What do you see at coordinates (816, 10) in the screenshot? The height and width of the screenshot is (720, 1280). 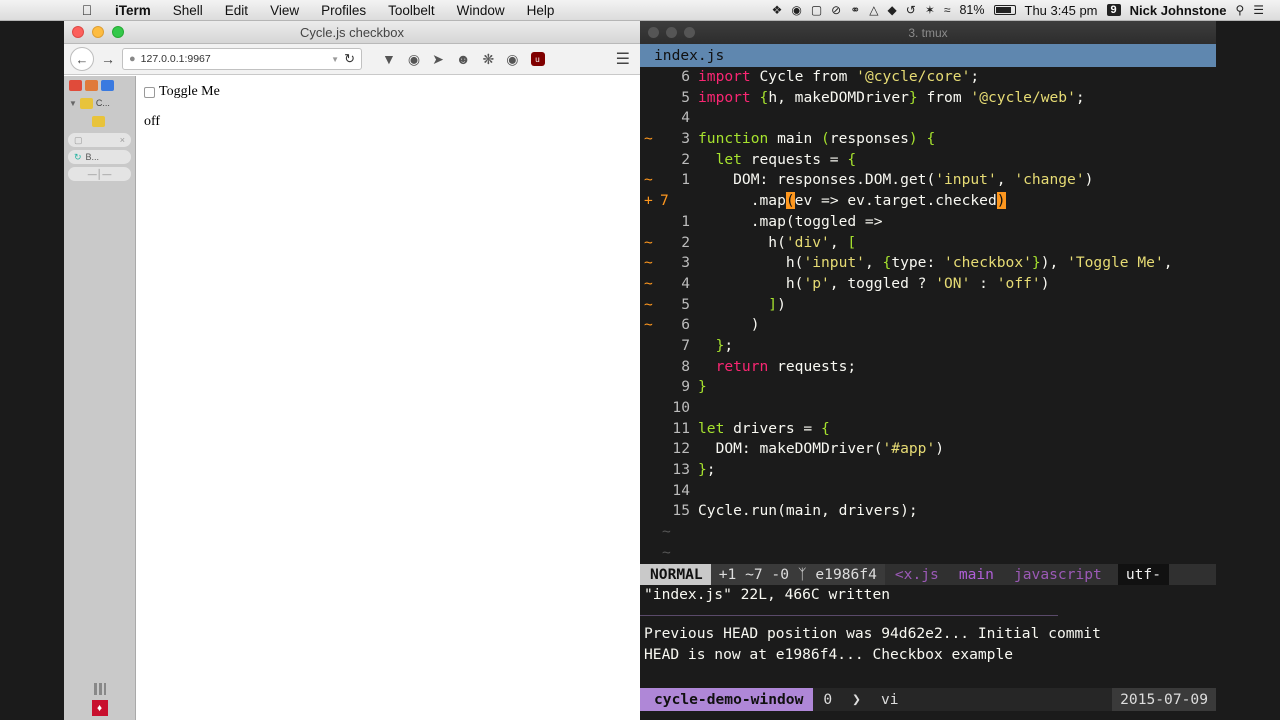 I see `window-icon: ▢` at bounding box center [816, 10].